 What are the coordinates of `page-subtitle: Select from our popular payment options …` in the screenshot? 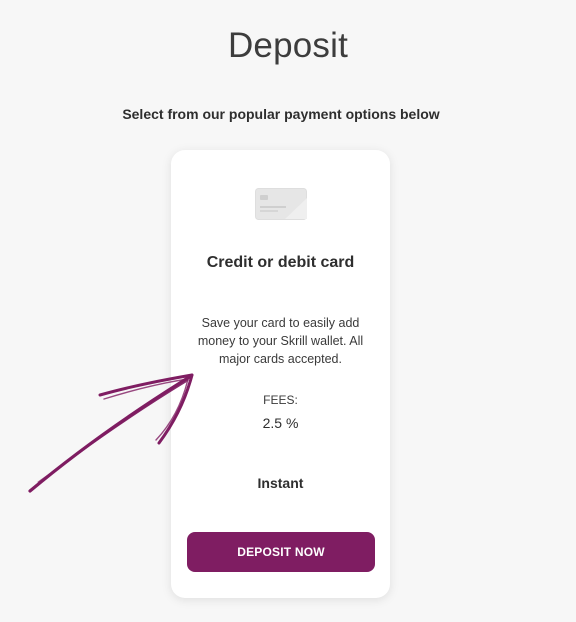 It's located at (281, 114).